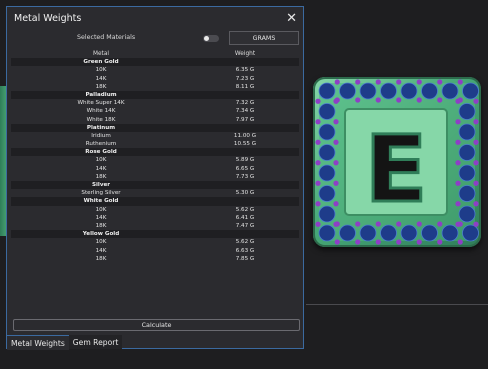 The width and height of the screenshot is (488, 369). I want to click on selected-materials-label: Selected Materials, so click(106, 37).